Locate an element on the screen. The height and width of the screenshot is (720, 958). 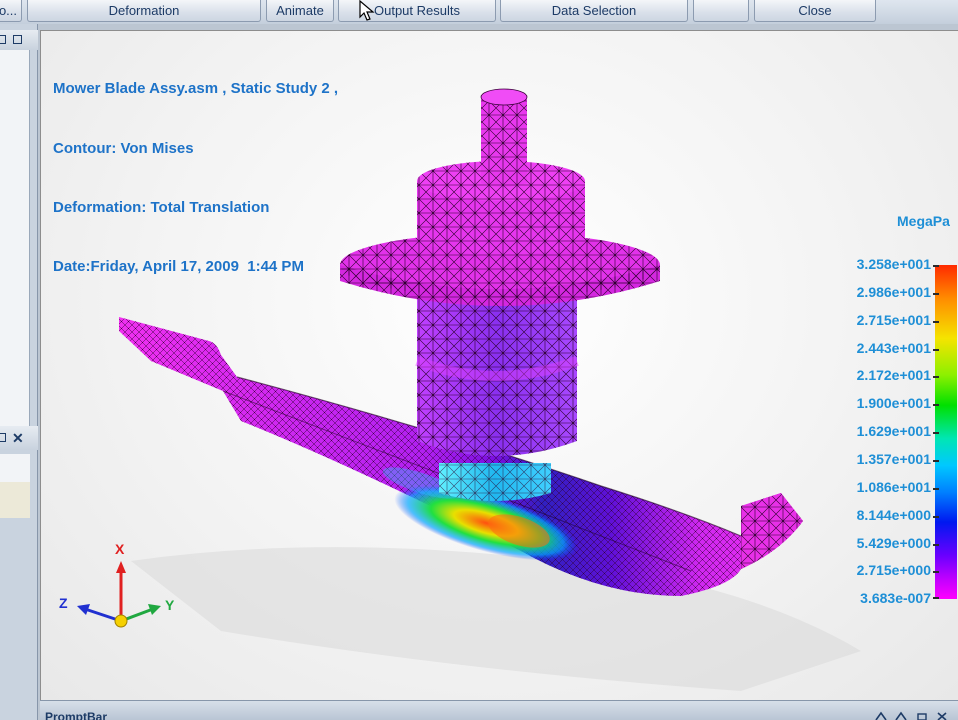
prompt-bar: PromptBar is located at coordinates (499, 710).